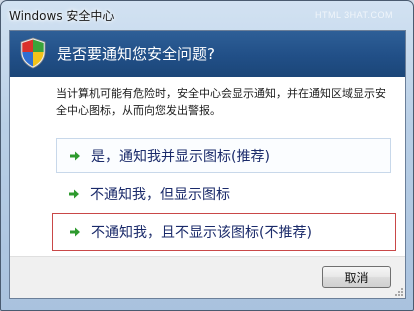 Image resolution: width=414 pixels, height=311 pixels. Describe the element at coordinates (160, 195) in the screenshot. I see `option-label: 不通知我，但显示图标` at that location.